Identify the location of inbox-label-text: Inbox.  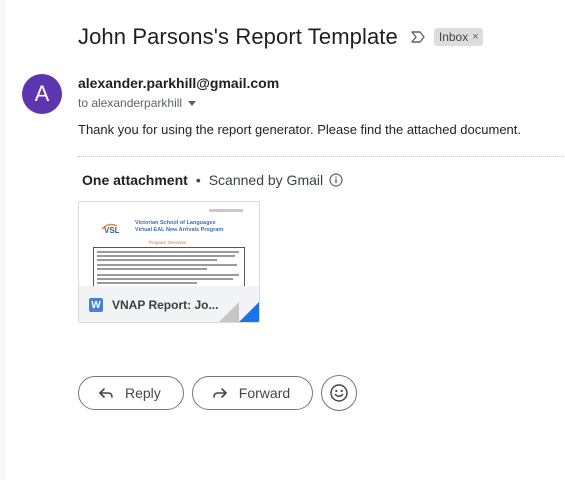
(453, 37).